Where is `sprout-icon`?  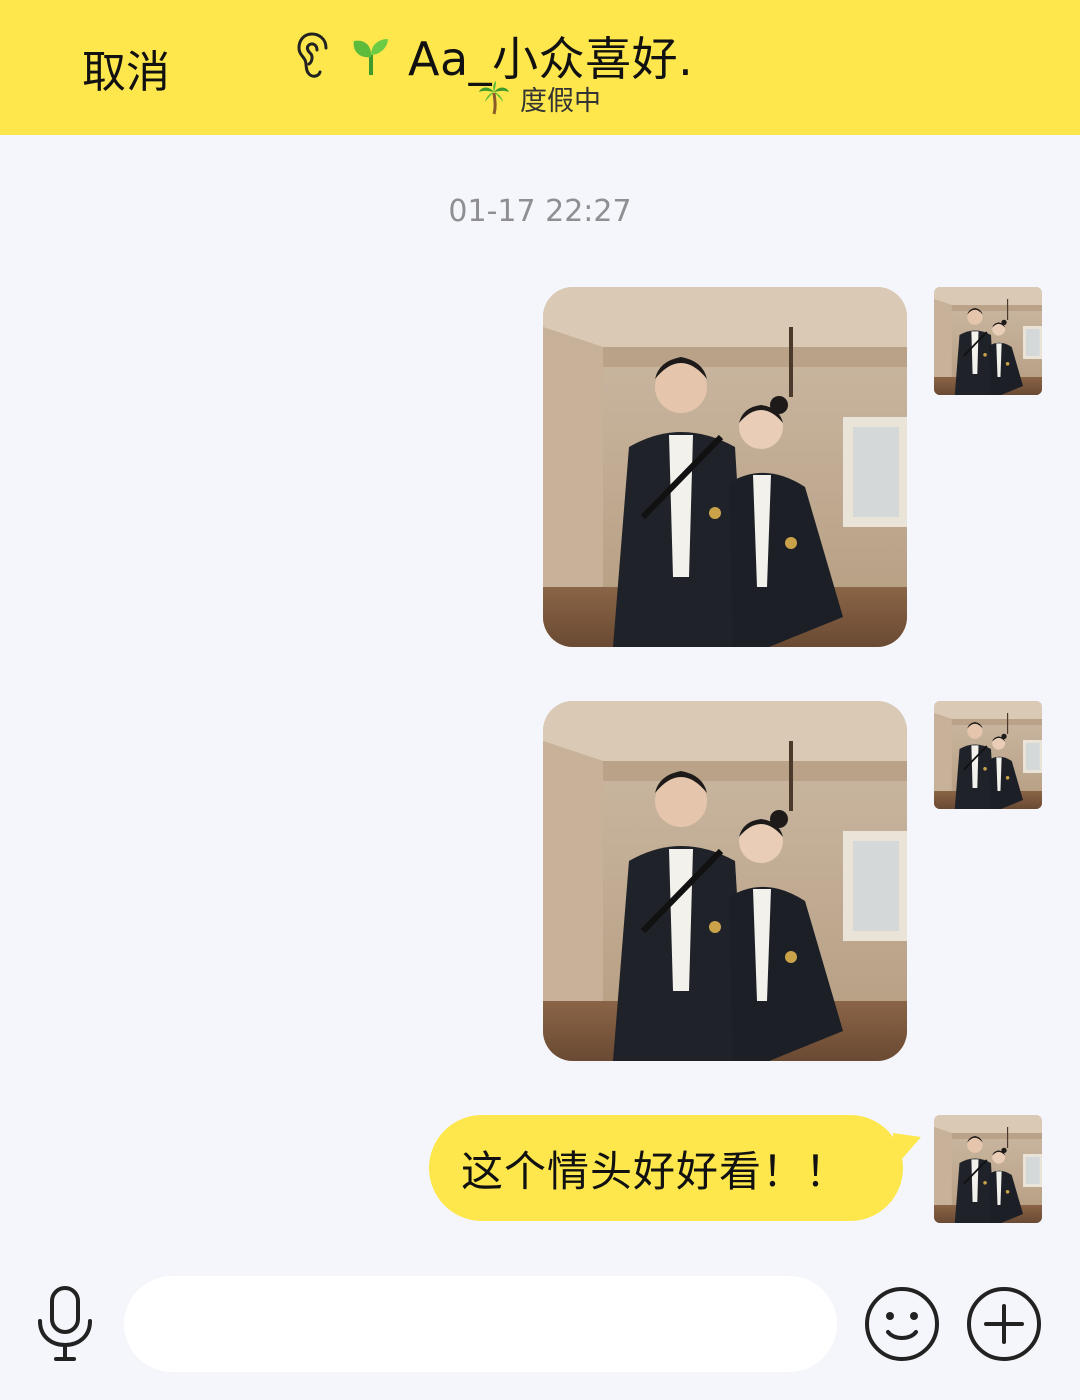
sprout-icon is located at coordinates (370, 57).